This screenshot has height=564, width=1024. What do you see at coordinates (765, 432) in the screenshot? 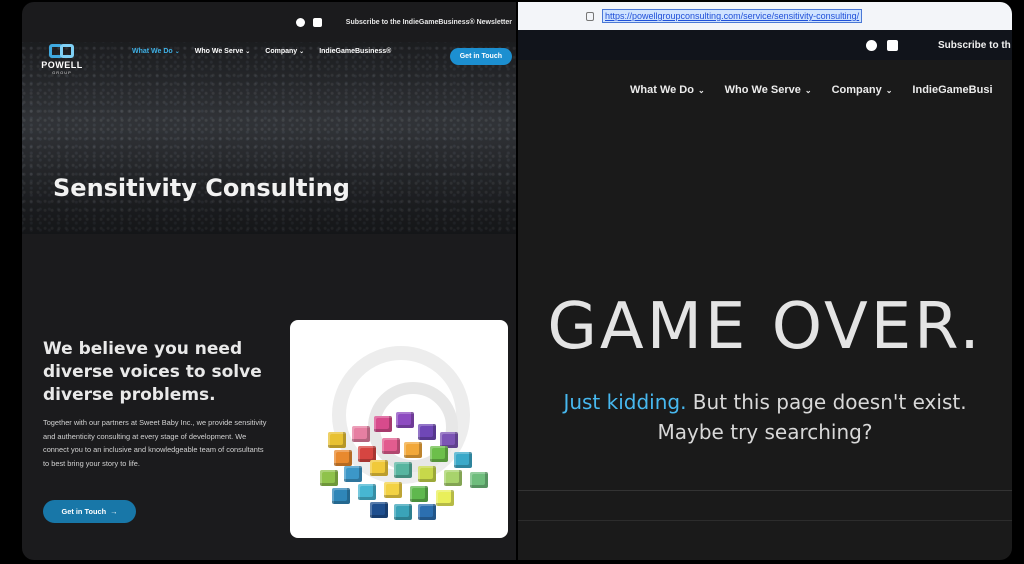
I see `error-message-line2: Maybe try searching?` at bounding box center [765, 432].